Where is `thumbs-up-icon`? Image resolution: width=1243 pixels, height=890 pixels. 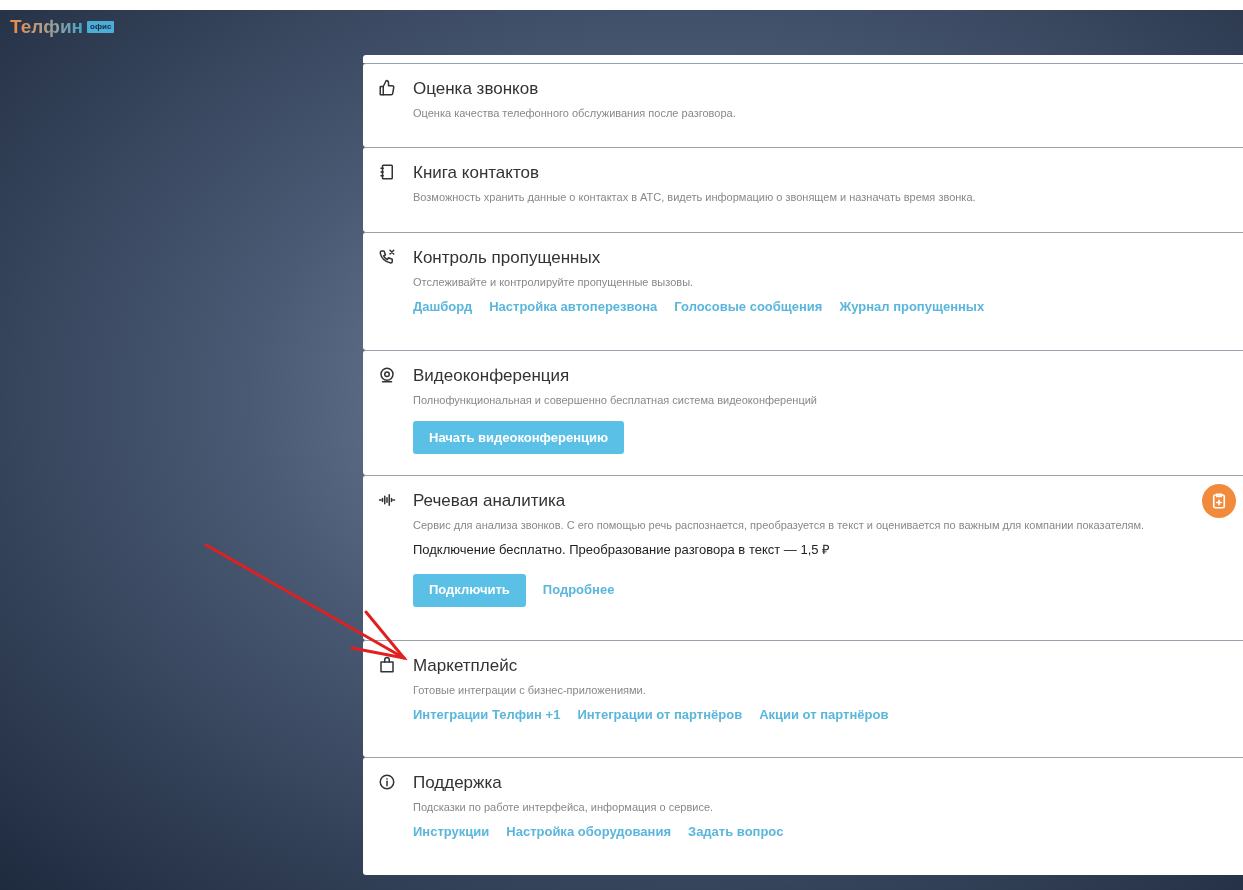 thumbs-up-icon is located at coordinates (387, 88).